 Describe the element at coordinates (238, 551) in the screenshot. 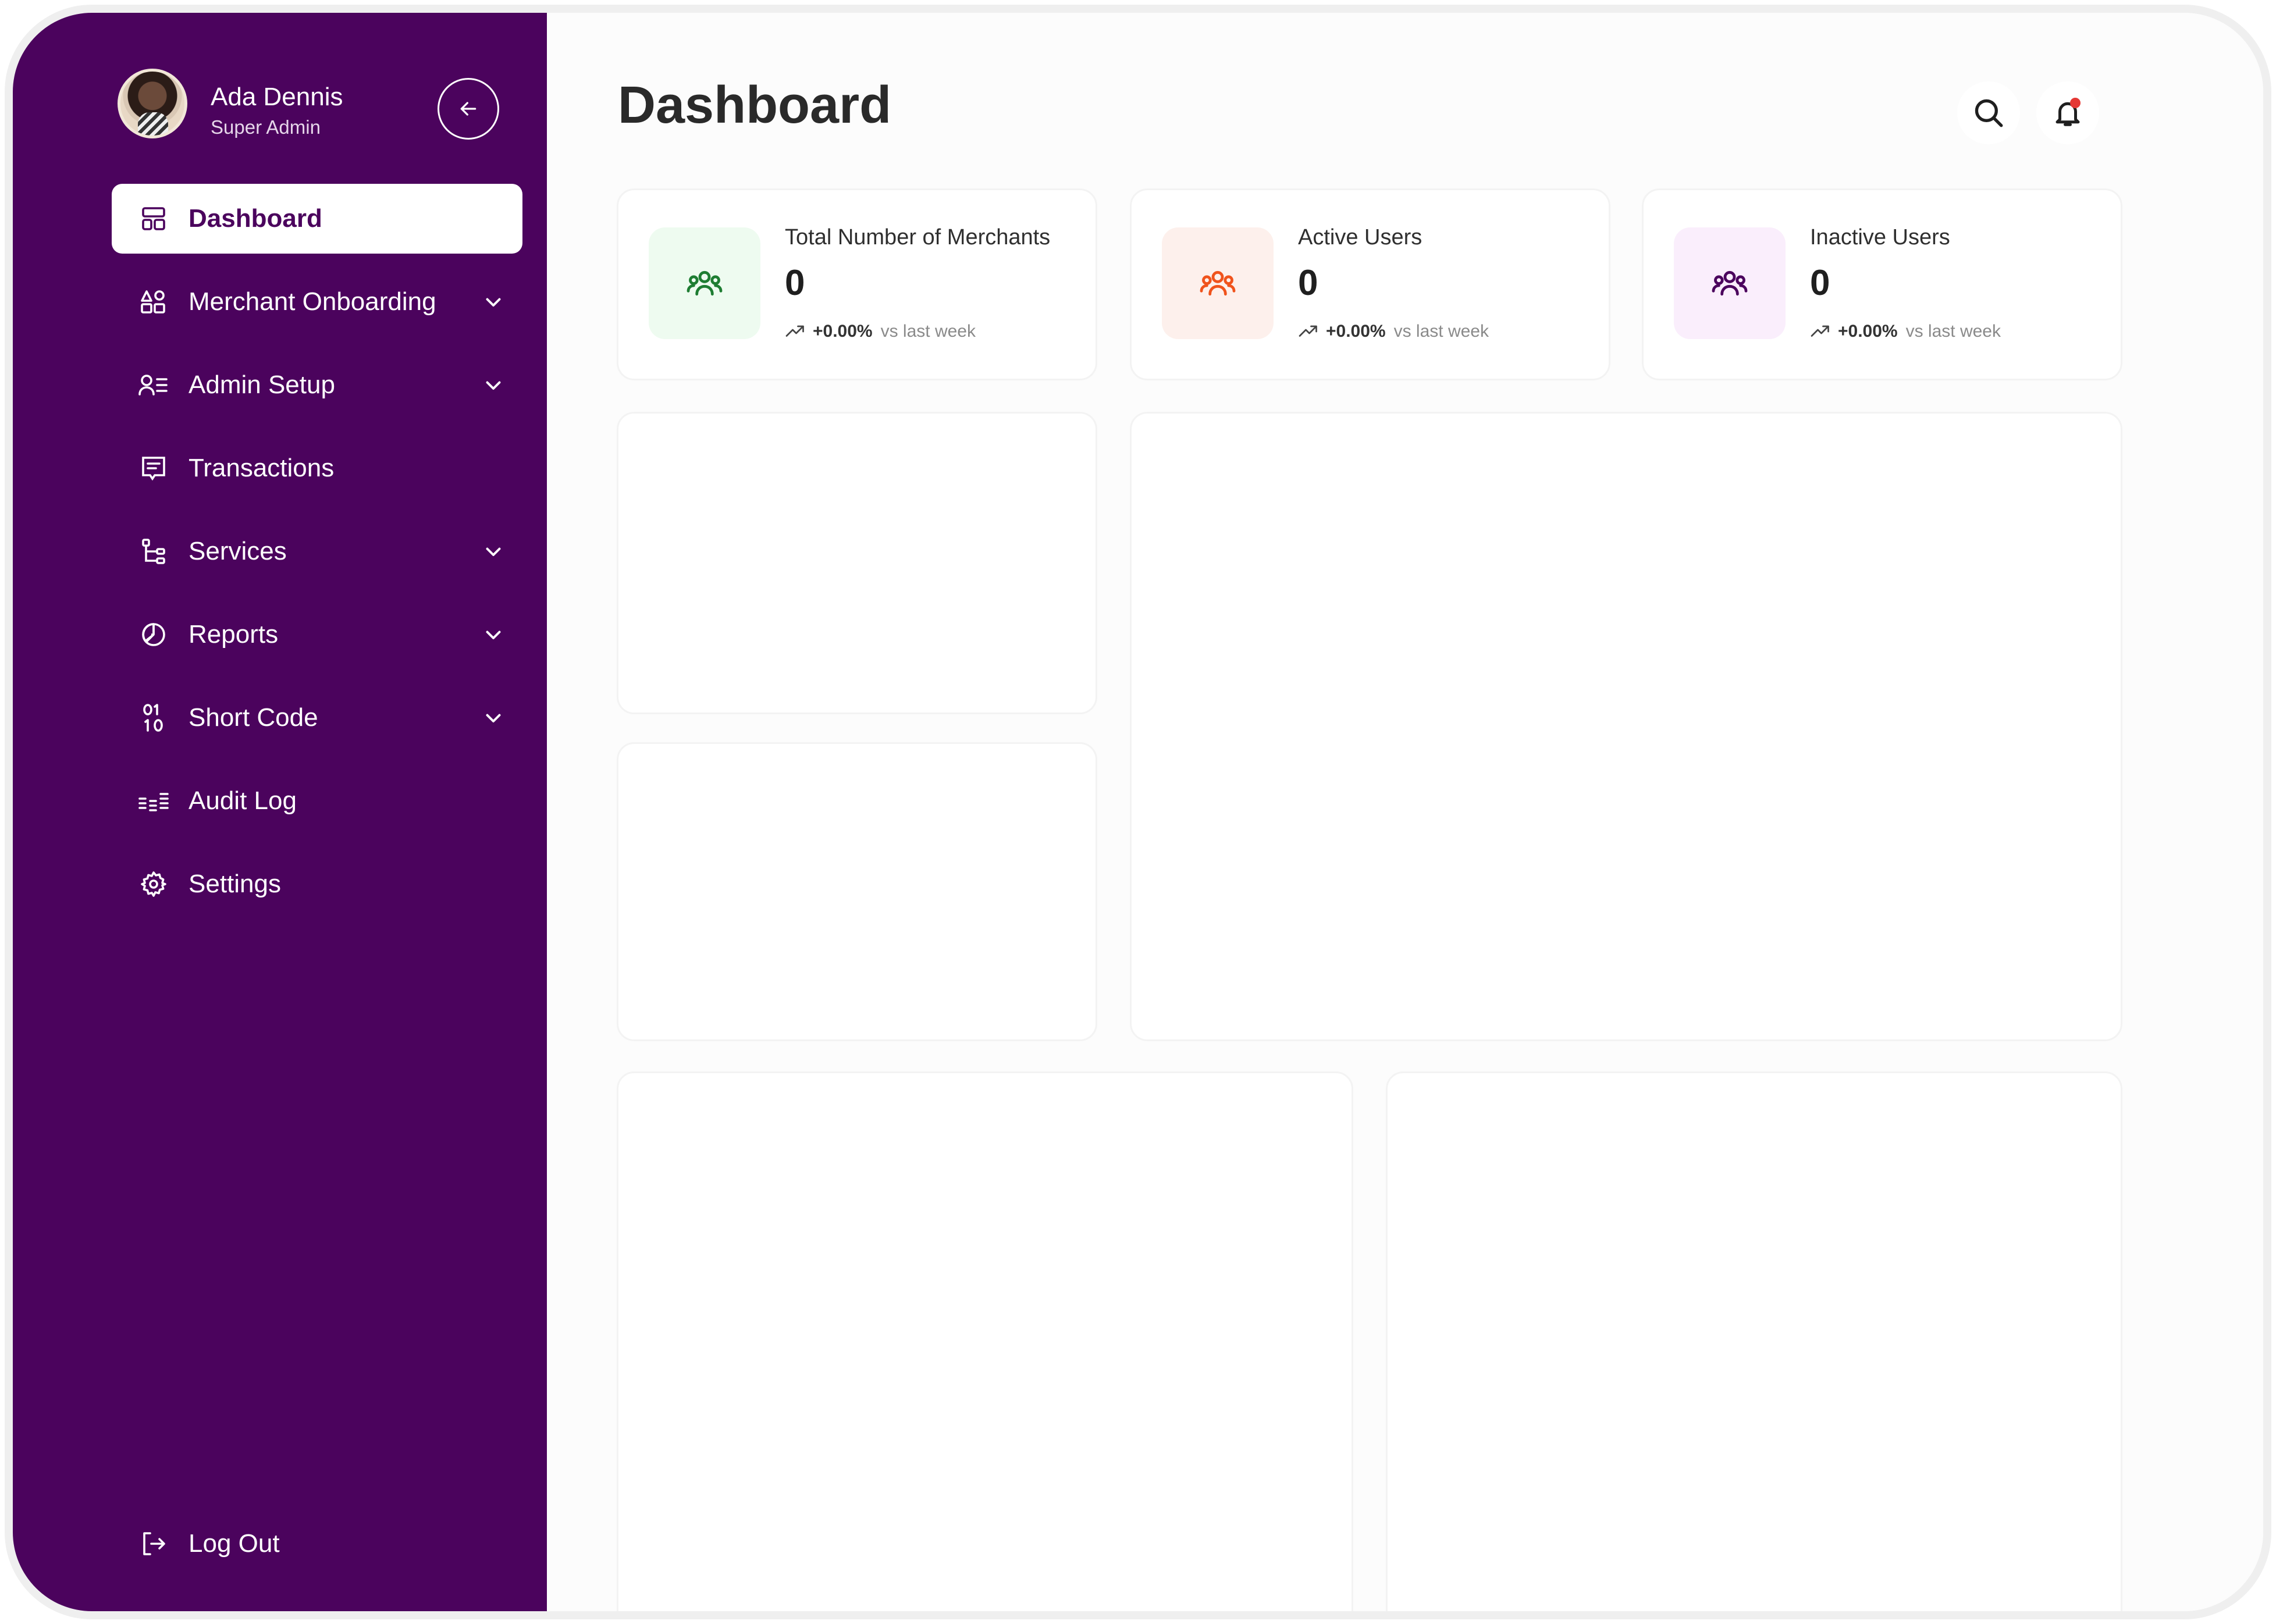

I see `sidebar-item-label: Services` at that location.